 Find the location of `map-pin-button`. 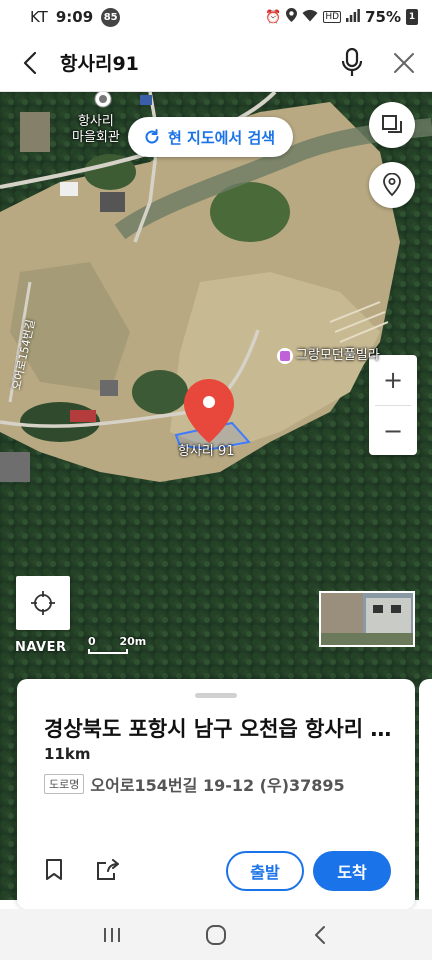

map-pin-button is located at coordinates (392, 185).